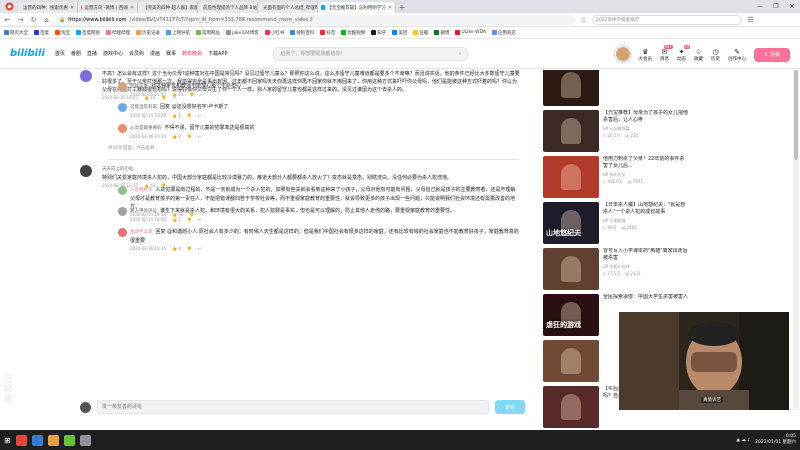 The image size is (800, 450). What do you see at coordinates (41, 33) in the screenshot?
I see `bookmark-item: 百度` at bounding box center [41, 33].